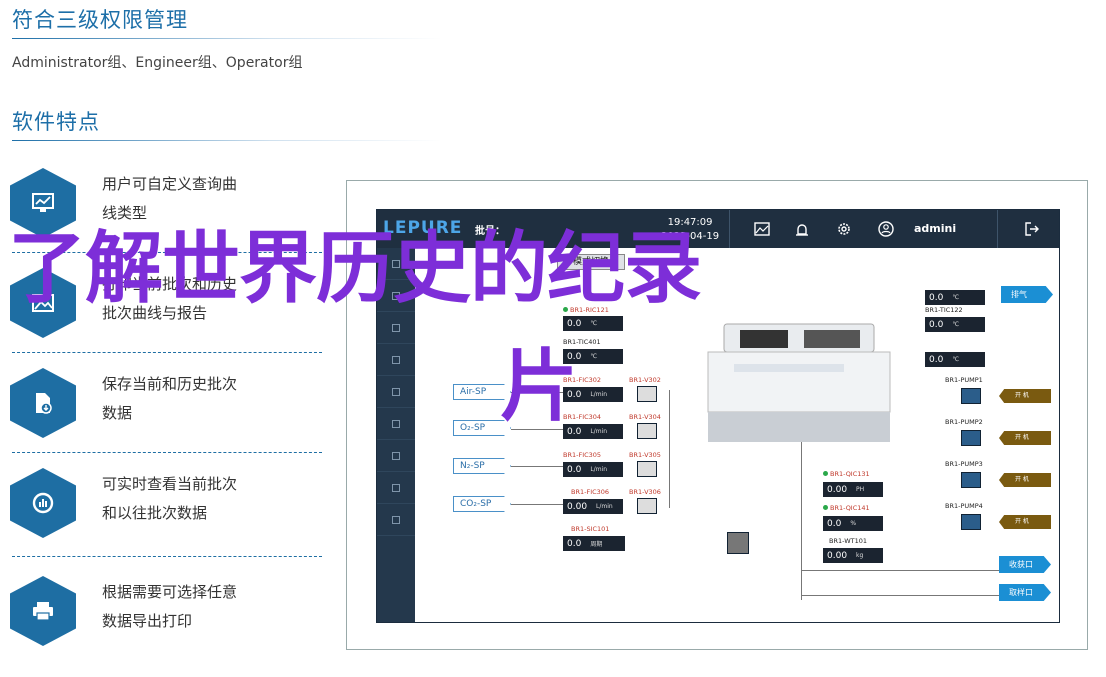  I want to click on feature-line: 数据导出打印, so click(147, 621).